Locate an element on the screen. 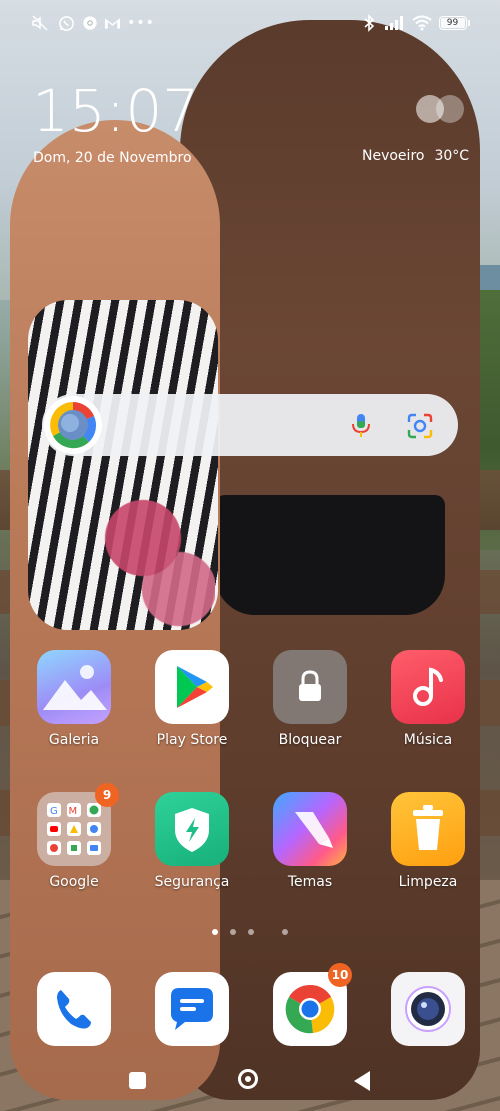 The image size is (500, 1111). notification-badge: 9 is located at coordinates (107, 795).